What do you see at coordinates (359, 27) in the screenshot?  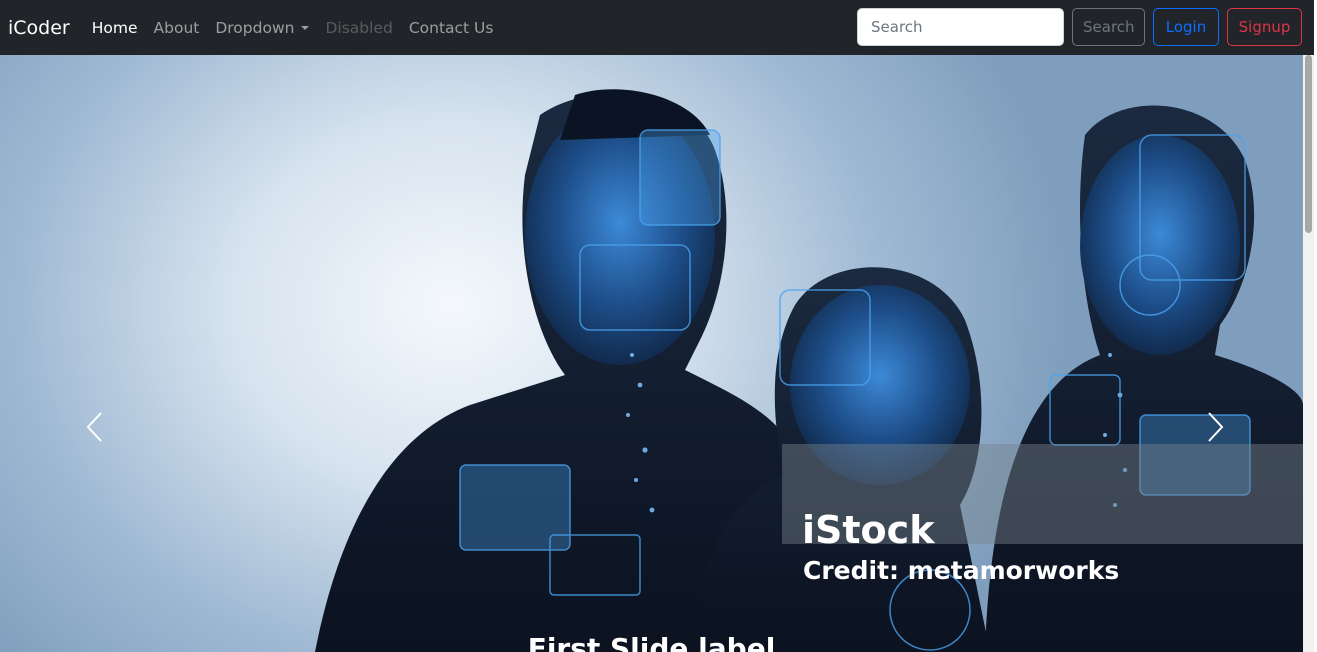 I see `nav-link-disabled: Disabled` at bounding box center [359, 27].